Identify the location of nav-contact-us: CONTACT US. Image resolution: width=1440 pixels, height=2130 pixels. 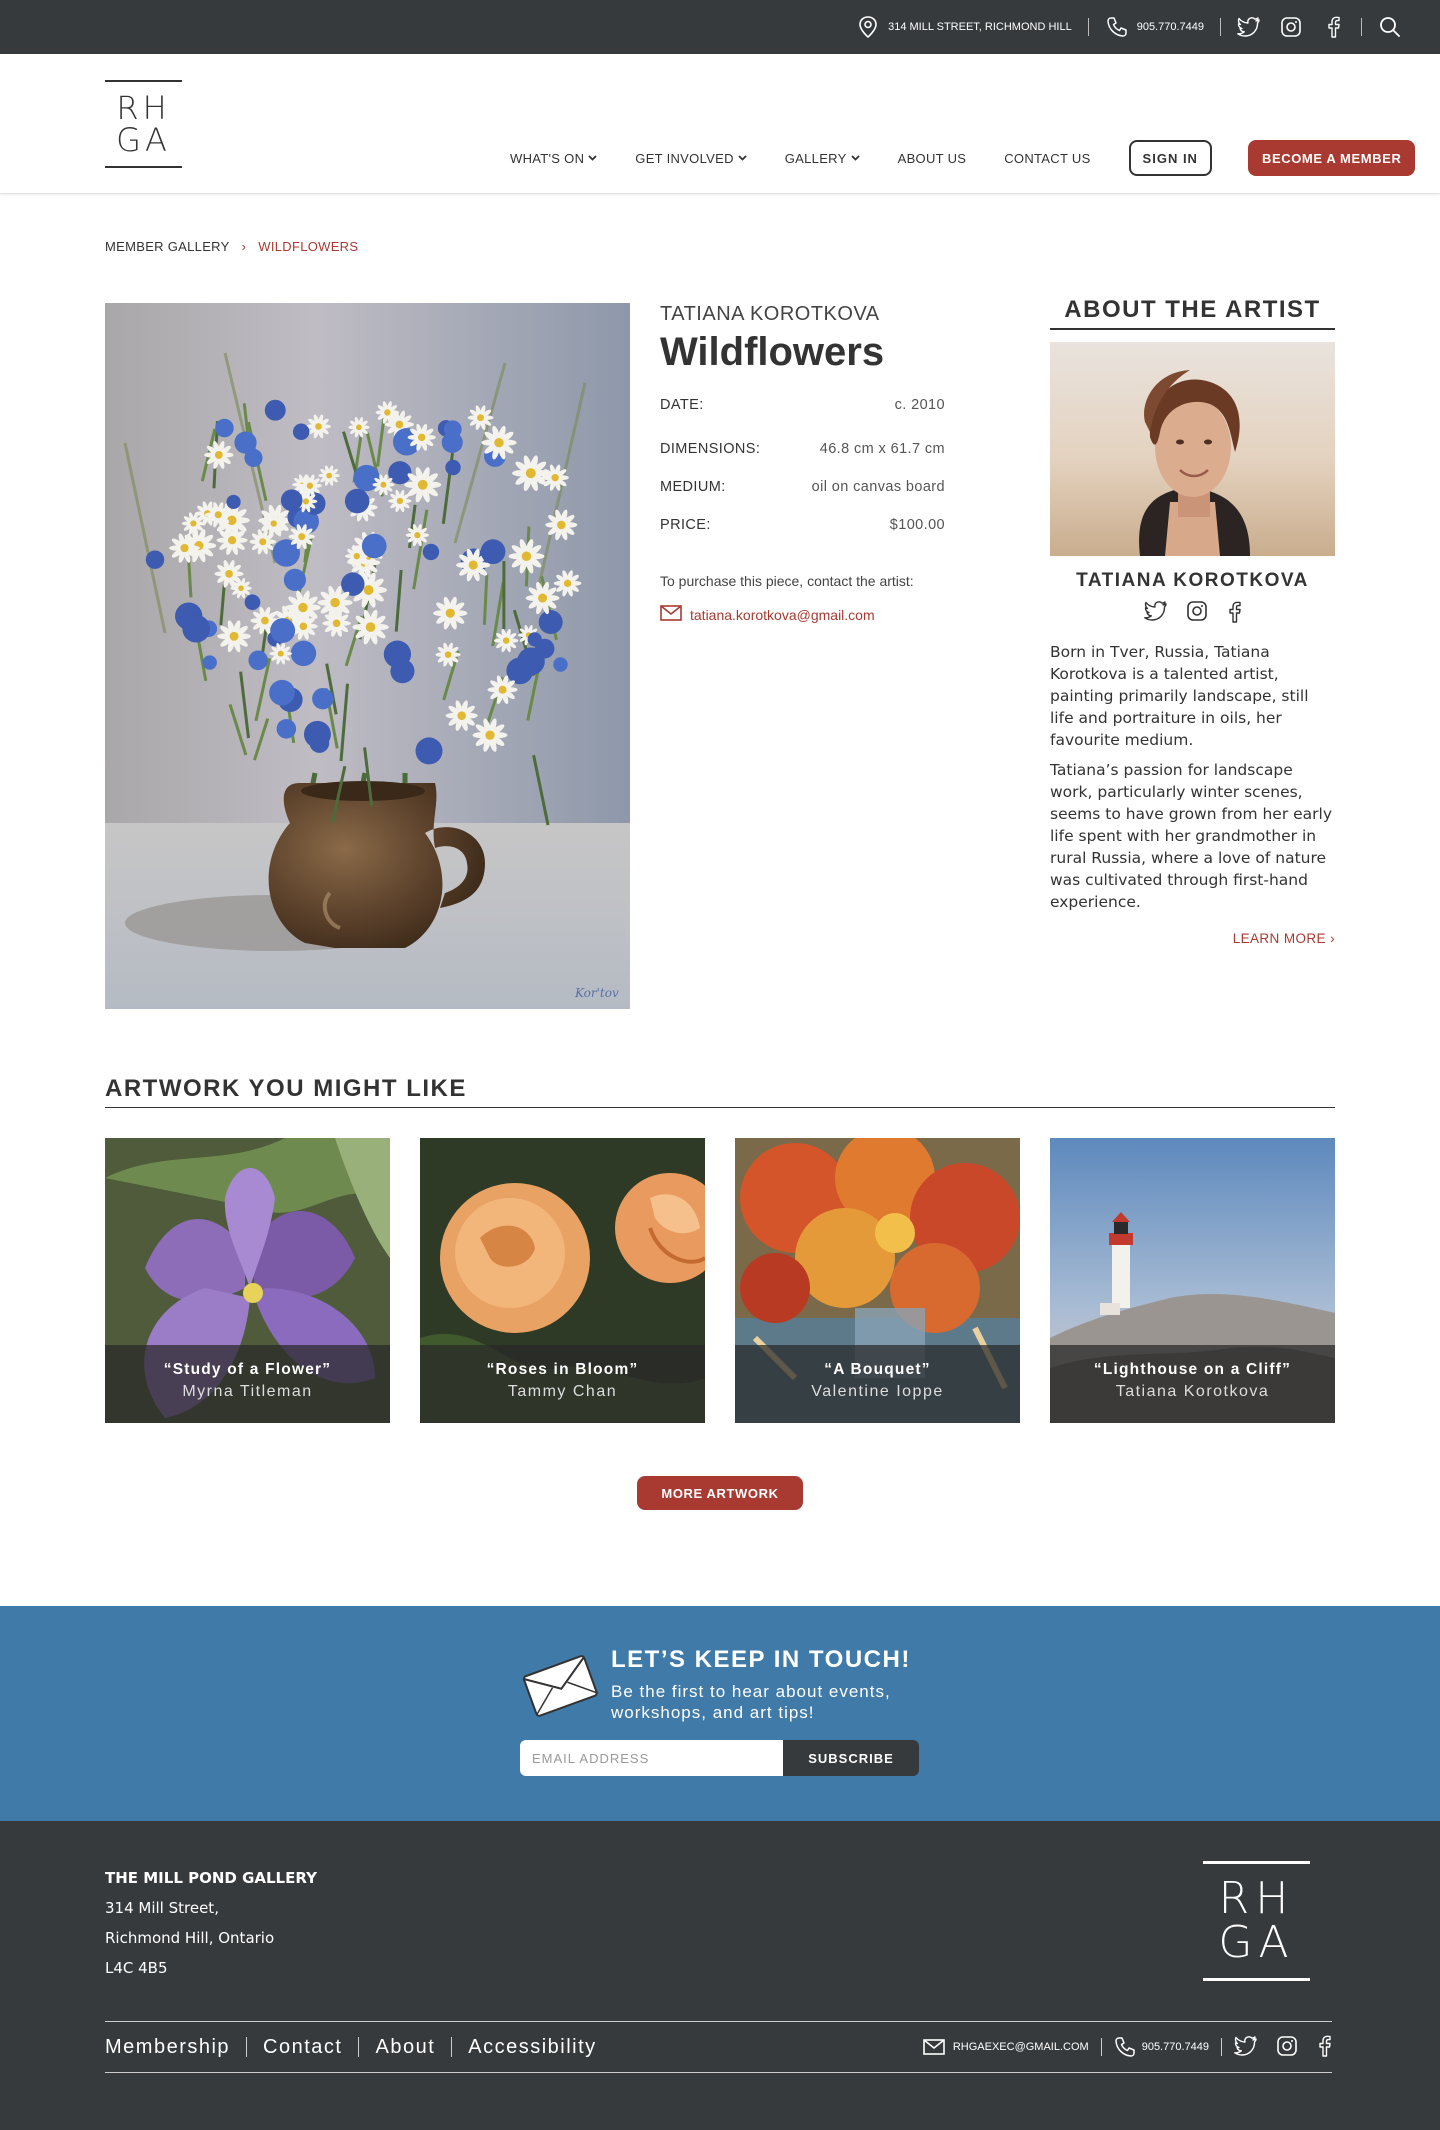
(1047, 158).